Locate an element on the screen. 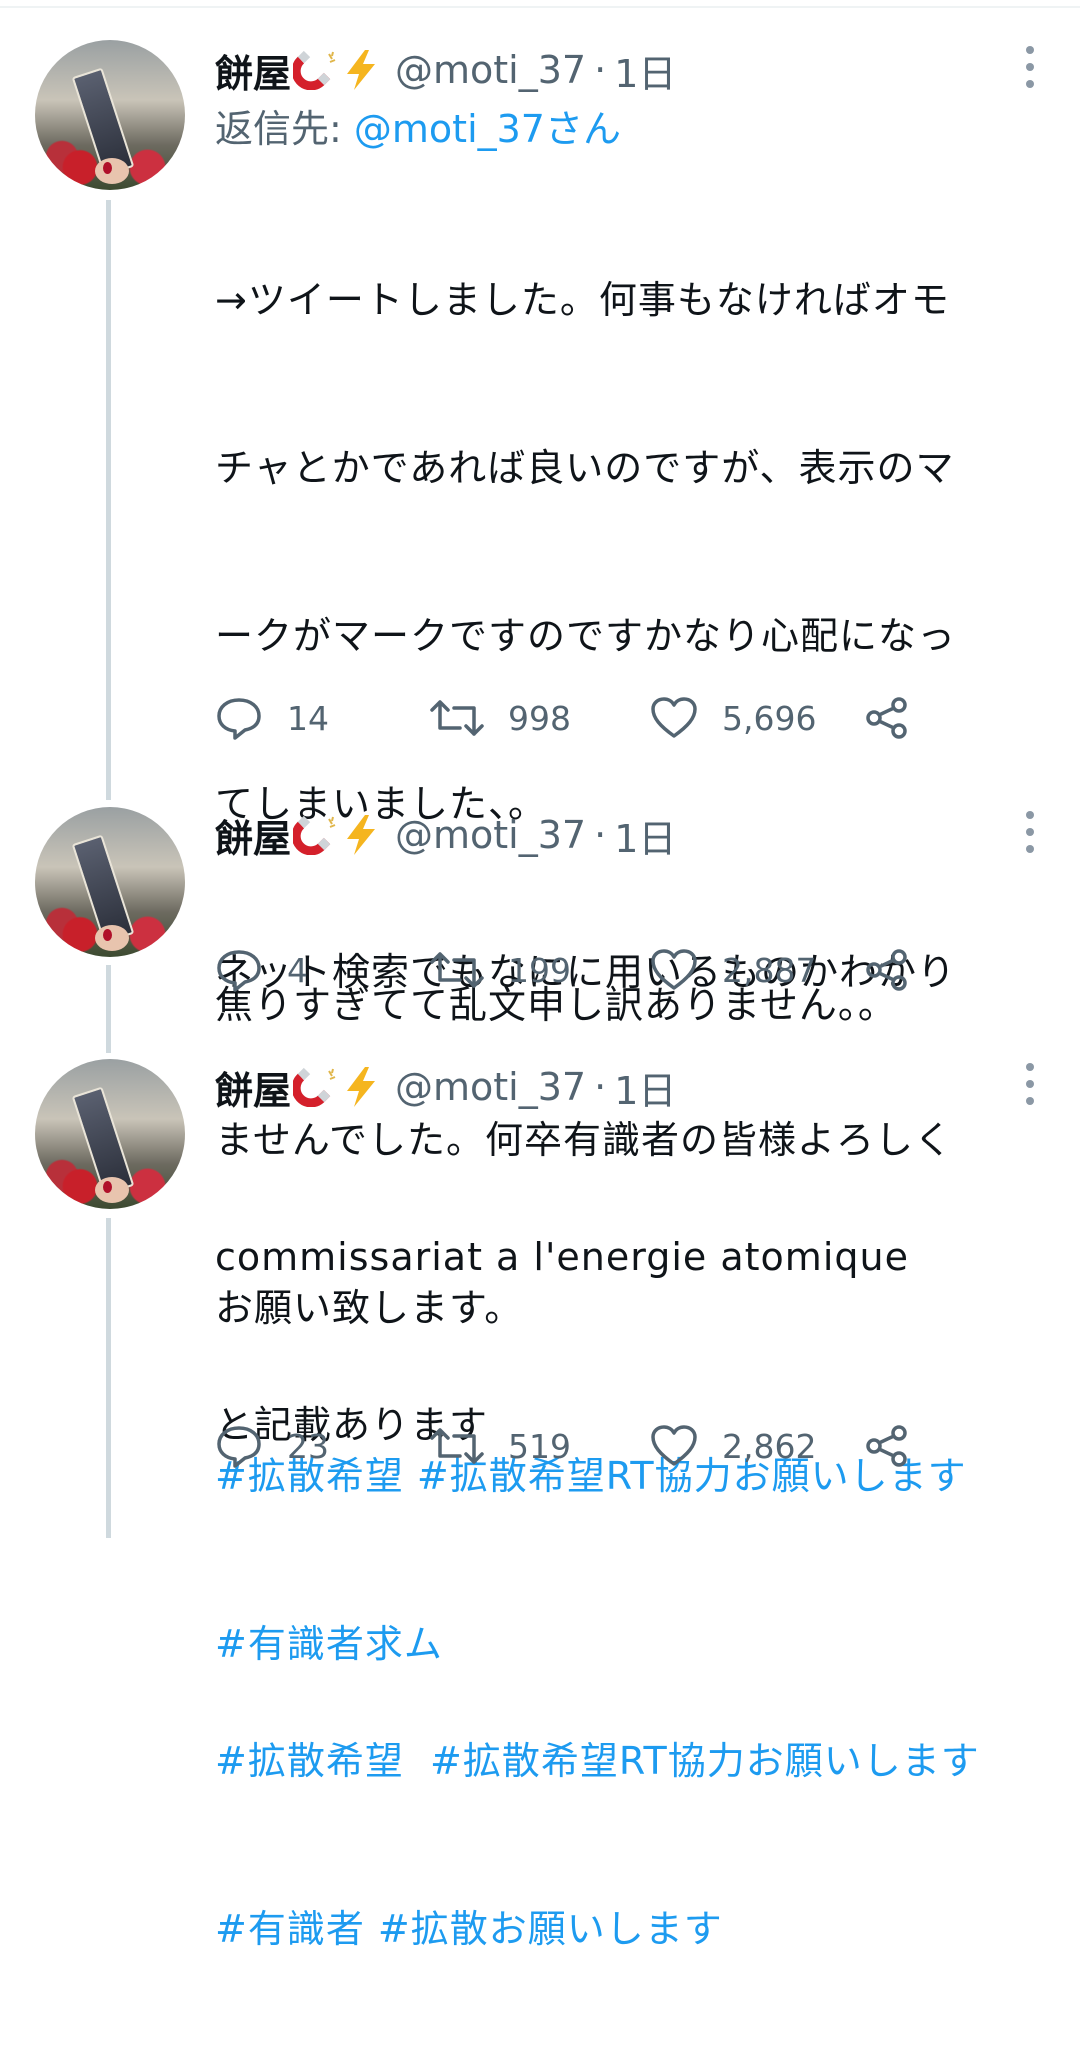 The width and height of the screenshot is (1080, 2069). retweet-button: 998 is located at coordinates (500, 718).